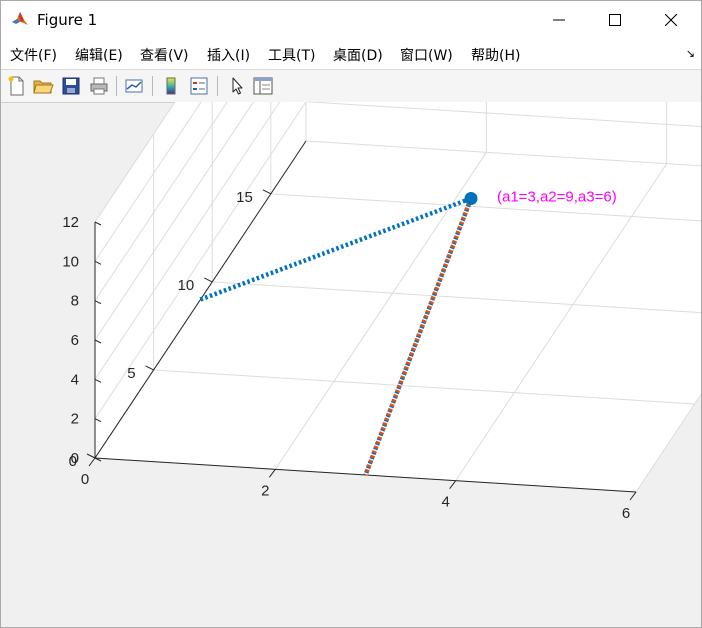 The height and width of the screenshot is (628, 702). I want to click on y-tick-label: 10, so click(186, 285).